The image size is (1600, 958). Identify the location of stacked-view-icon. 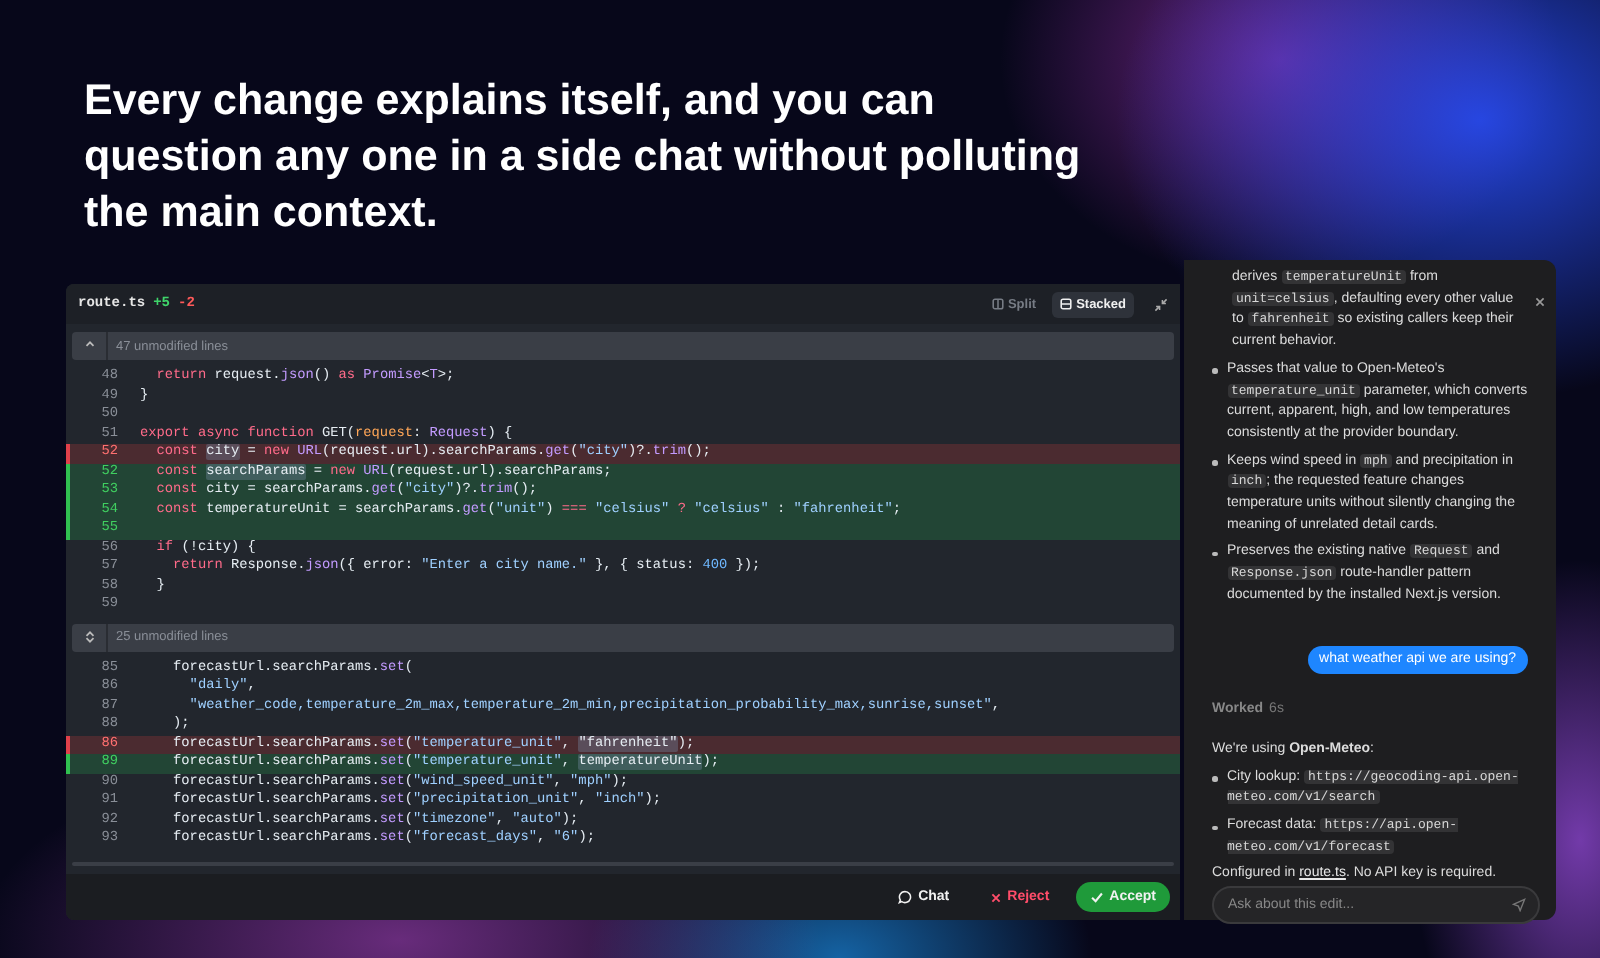
(1066, 304).